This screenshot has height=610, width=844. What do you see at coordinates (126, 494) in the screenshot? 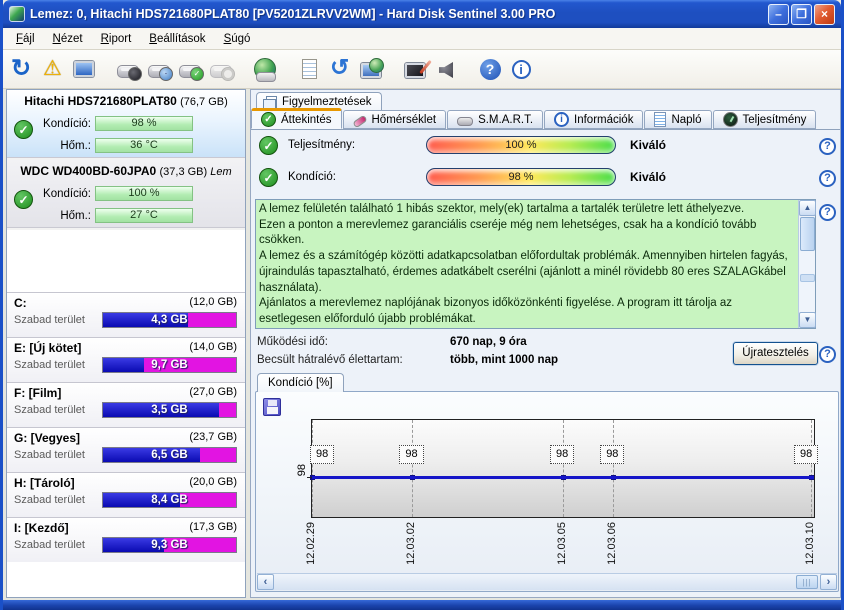
I see `partition-item: H: [Tároló] (20,0 GB) Szabad terület 8,4 GB` at bounding box center [126, 494].